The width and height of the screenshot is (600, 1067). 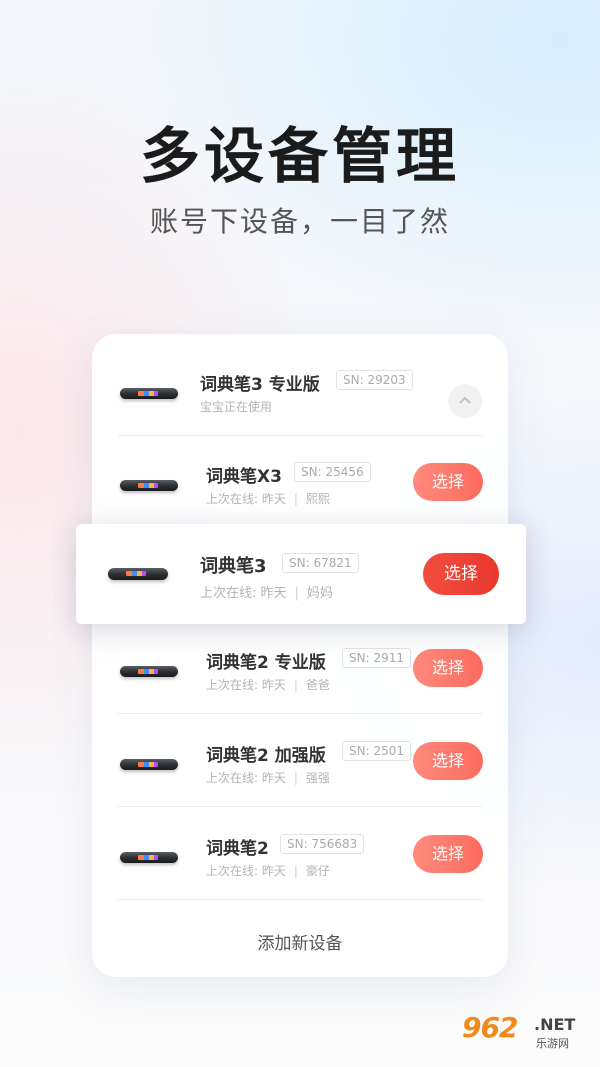 I want to click on device-sn: SN: 67821, so click(x=320, y=563).